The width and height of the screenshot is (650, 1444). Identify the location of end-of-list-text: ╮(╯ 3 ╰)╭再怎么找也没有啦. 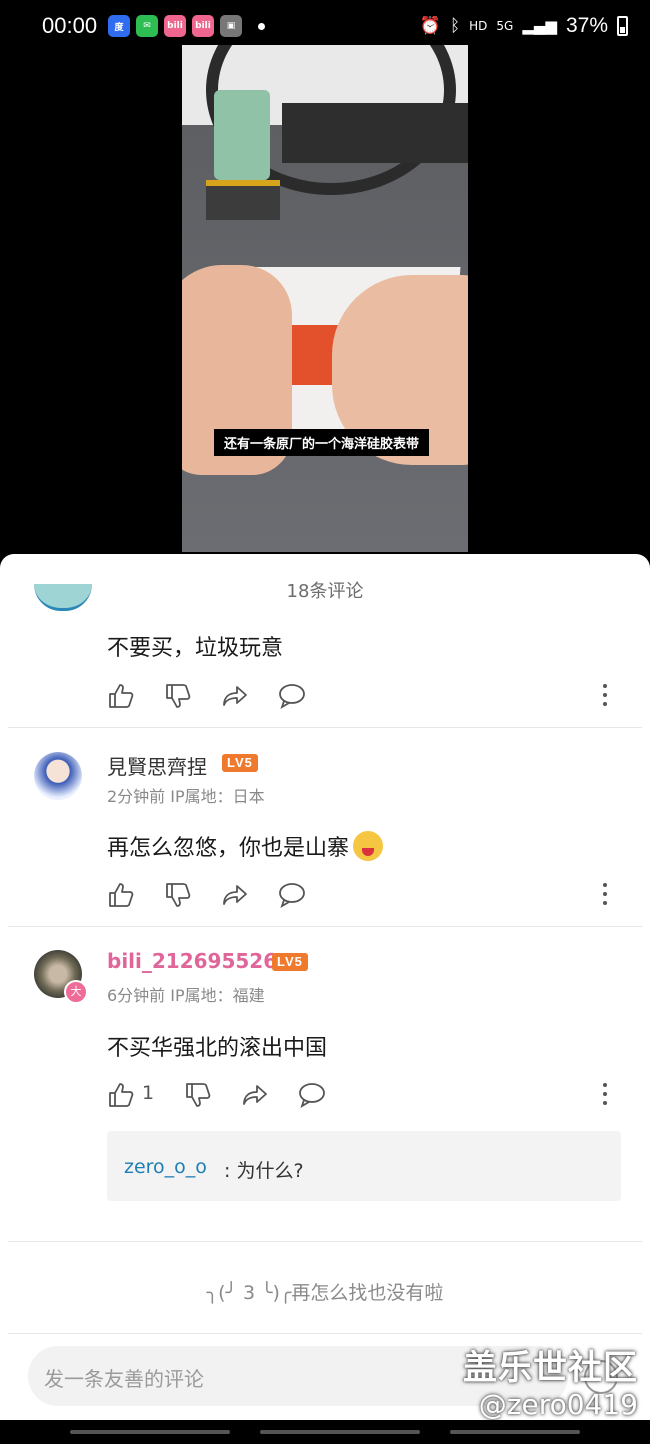
(325, 1293).